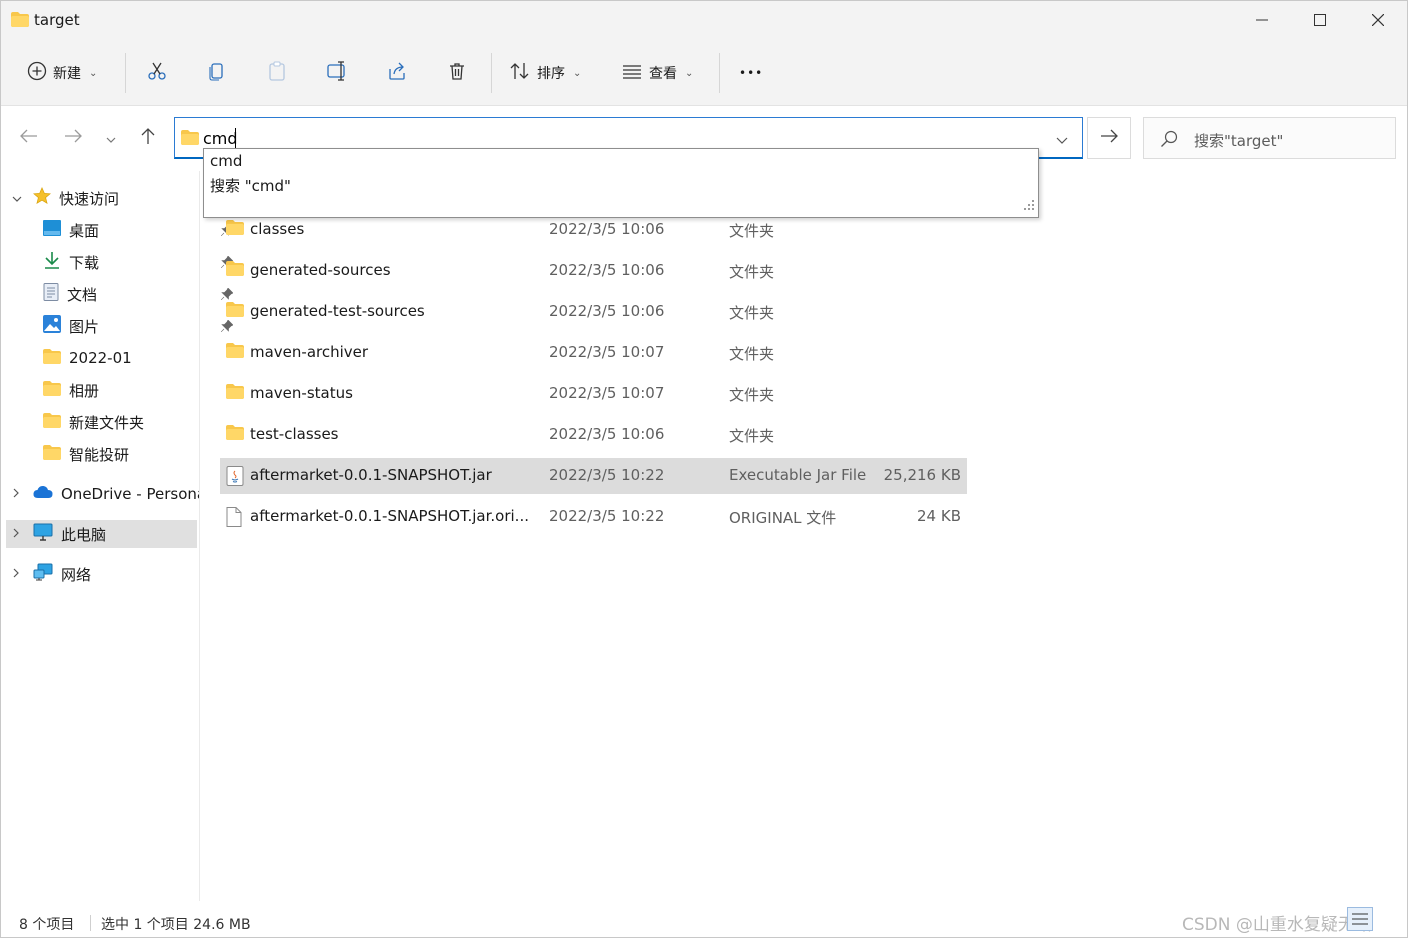 The width and height of the screenshot is (1408, 938). I want to click on paste-button, so click(277, 73).